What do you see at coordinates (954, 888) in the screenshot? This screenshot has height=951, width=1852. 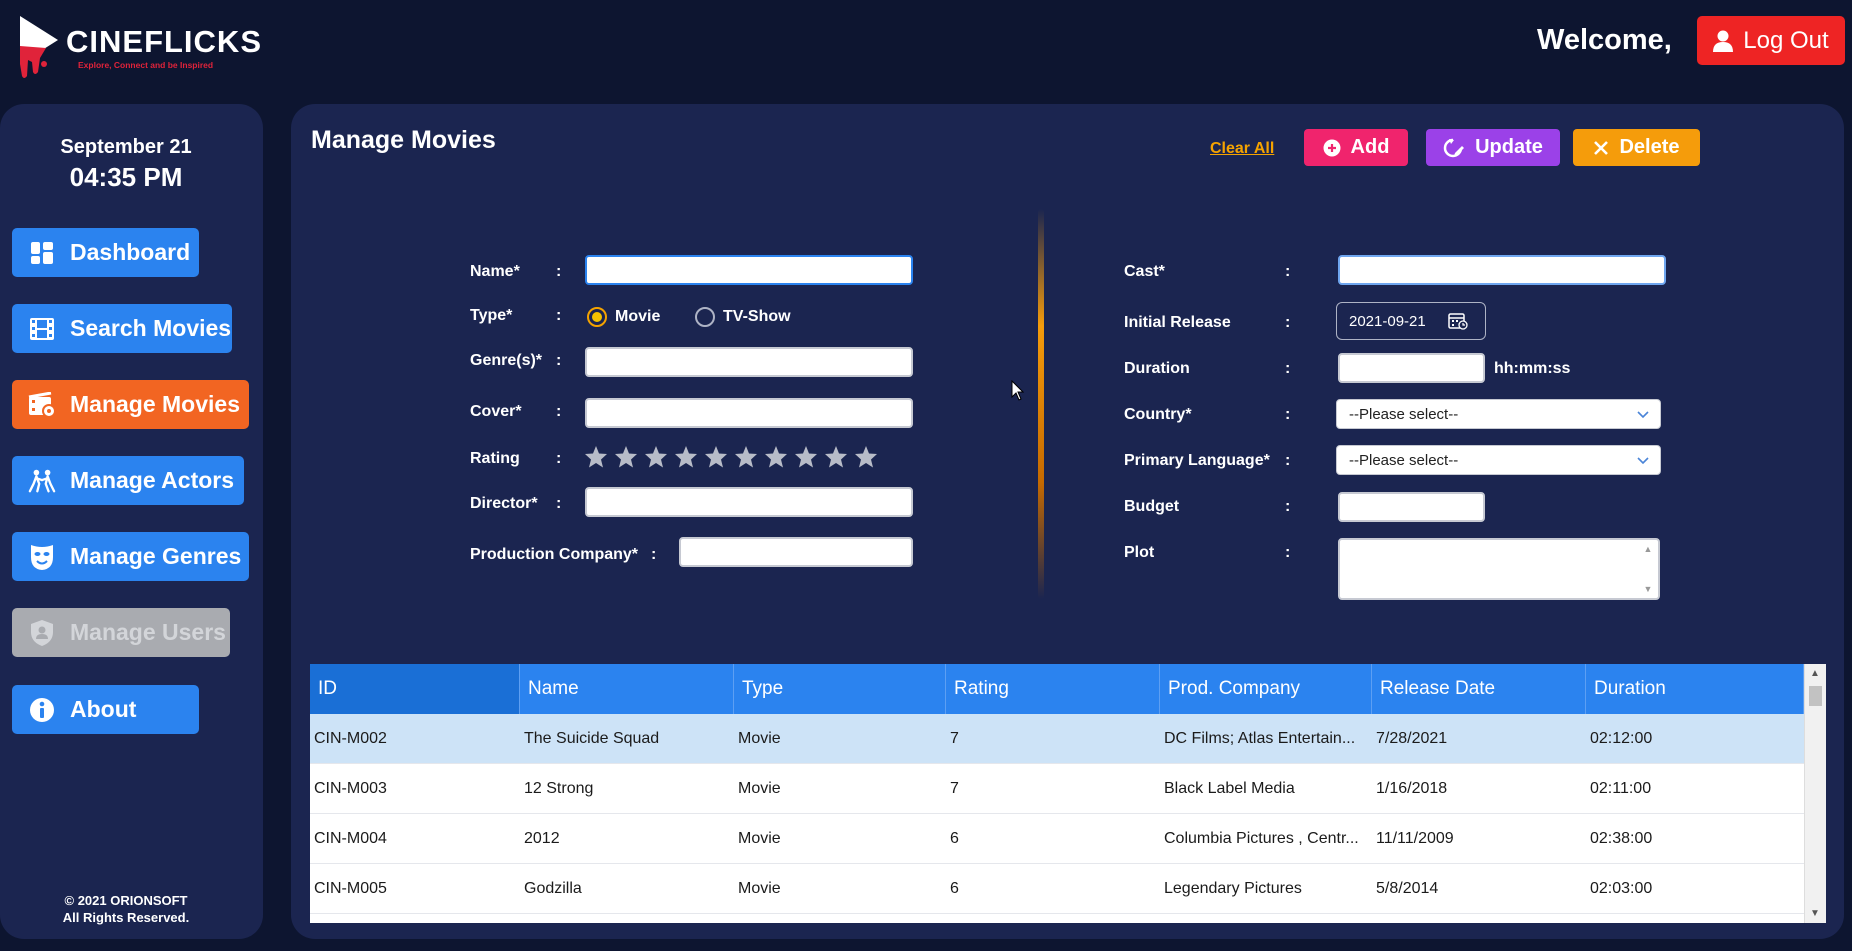 I see `table-cell: 6` at bounding box center [954, 888].